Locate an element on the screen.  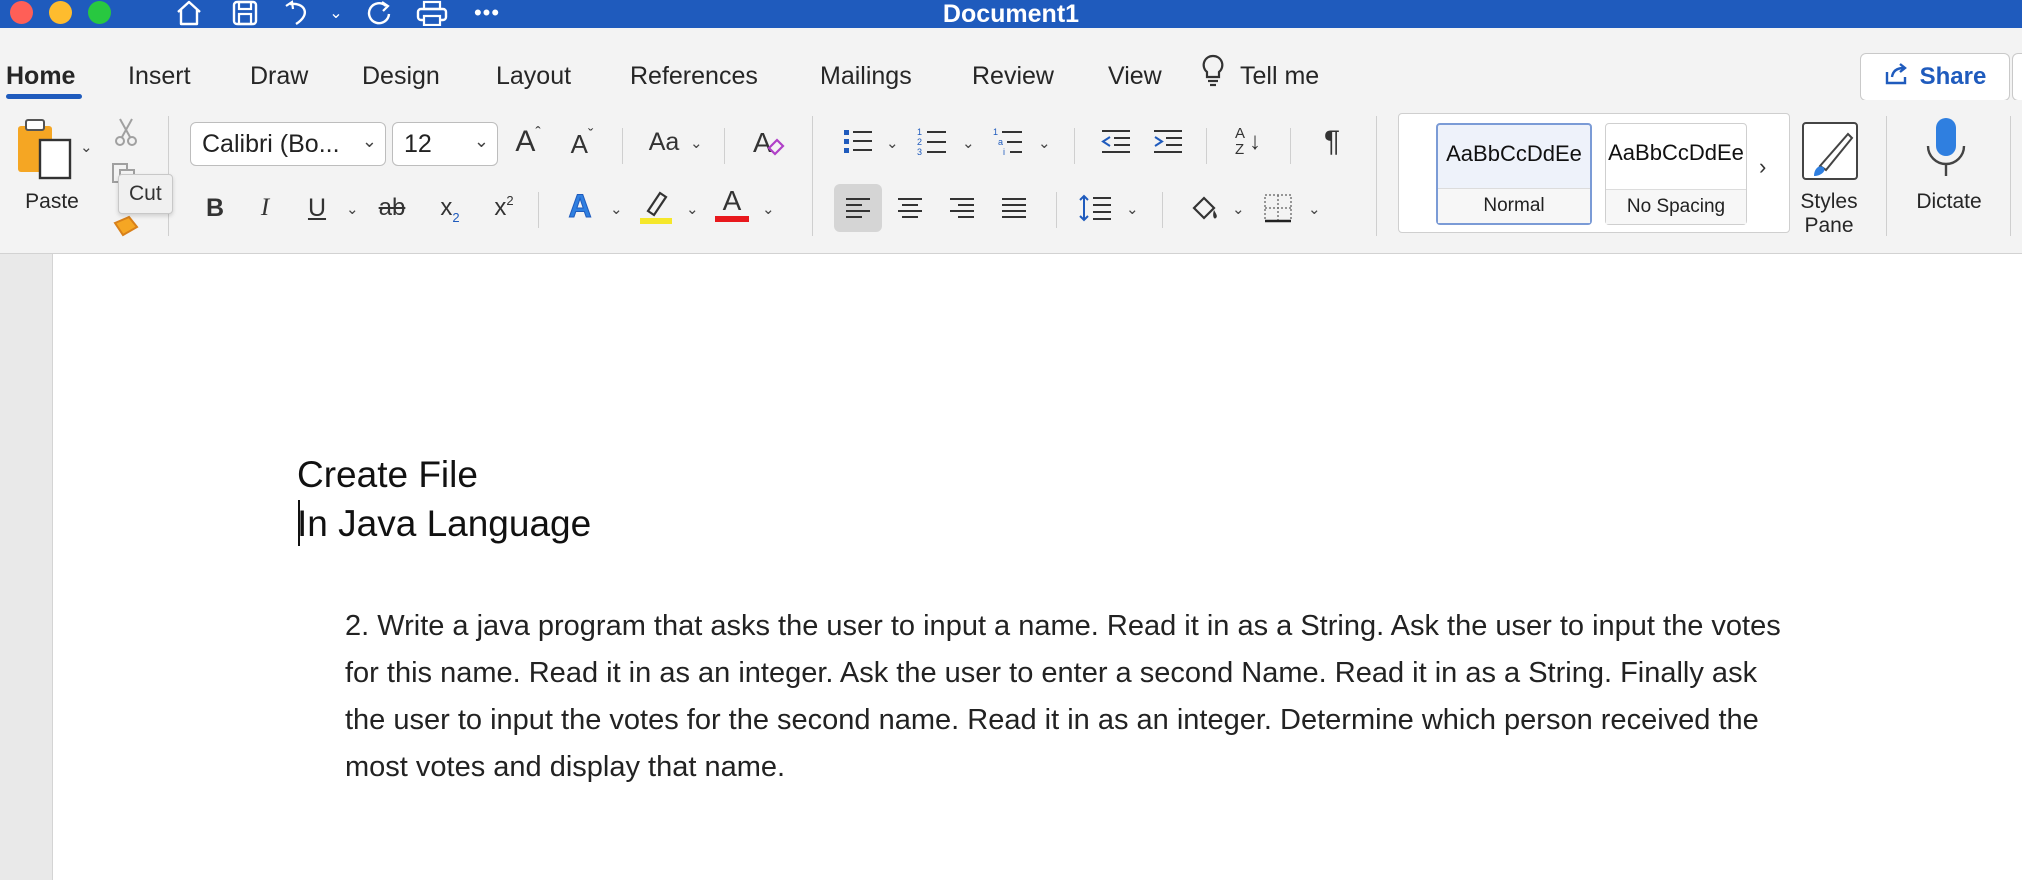
svg-text: A is located at coordinates (762, 142).